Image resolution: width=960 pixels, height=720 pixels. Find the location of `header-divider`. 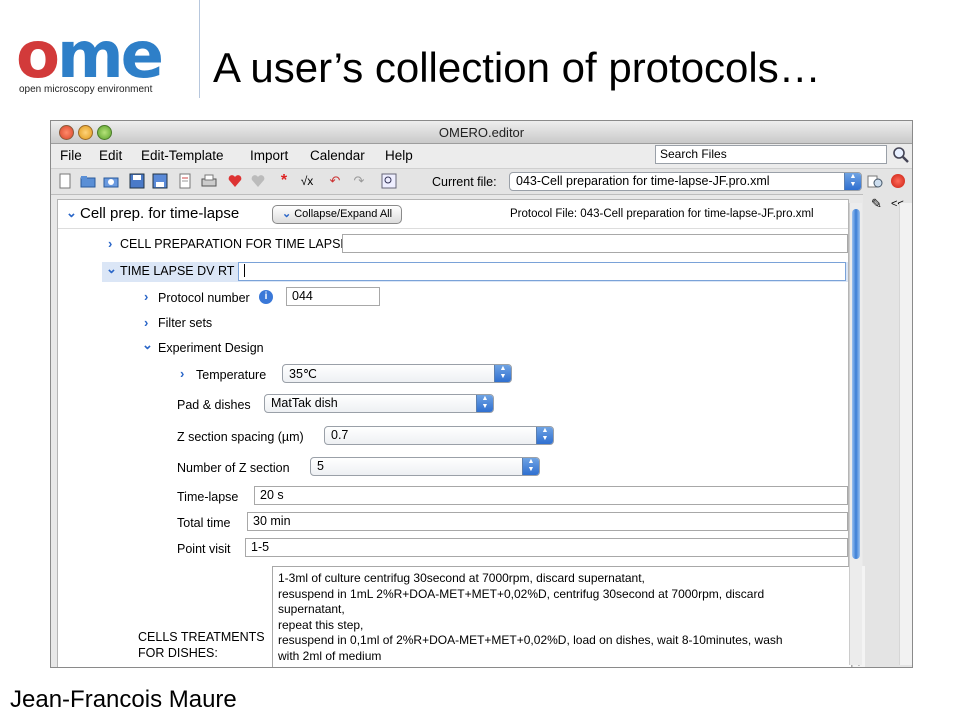

header-divider is located at coordinates (199, 49).